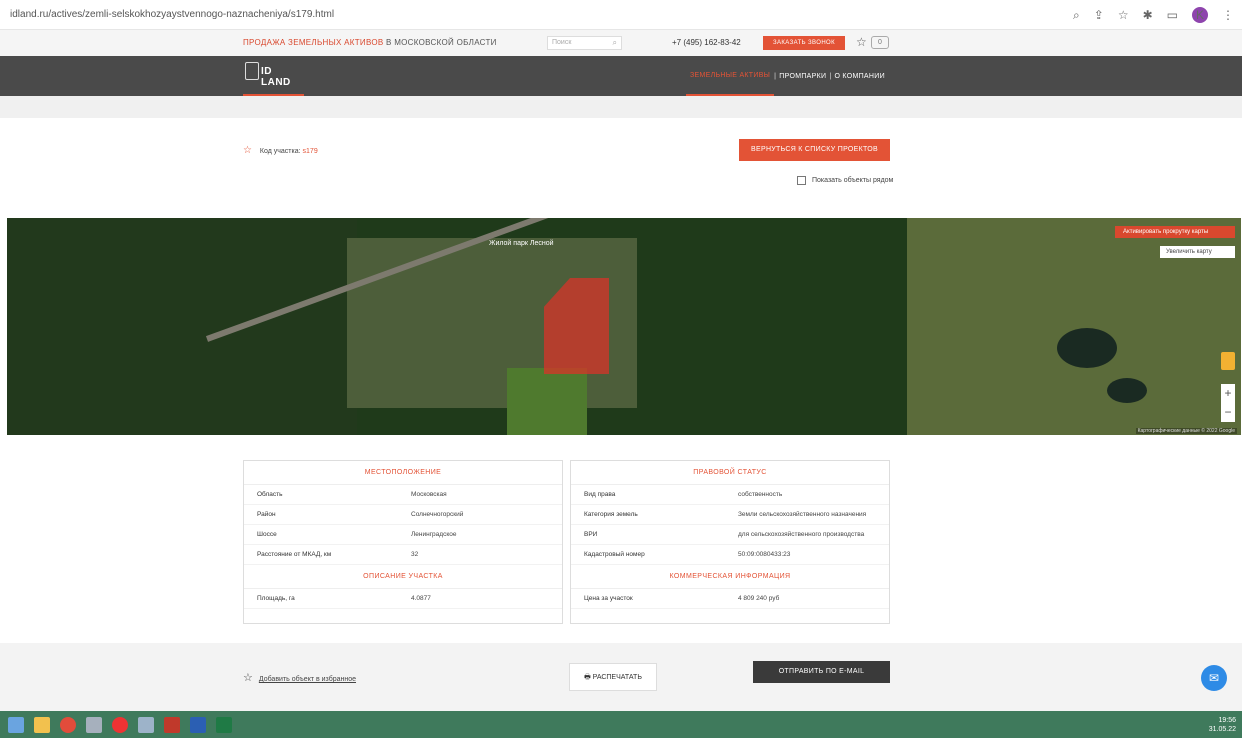  What do you see at coordinates (1087, 348) in the screenshot?
I see `map-lake` at bounding box center [1087, 348].